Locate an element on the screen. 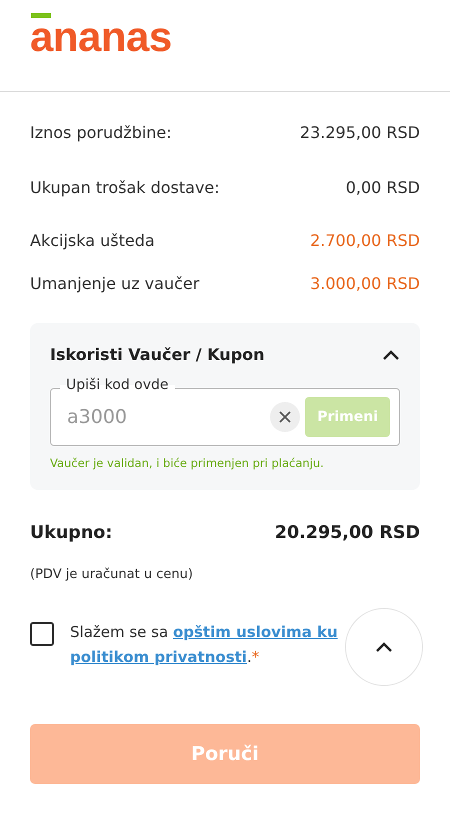  summary-label: Ukupan trošak dostave: is located at coordinates (125, 187).